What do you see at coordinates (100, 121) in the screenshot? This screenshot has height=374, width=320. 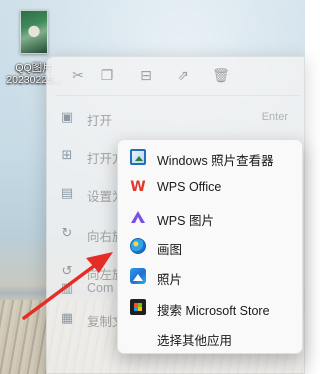 I see `menu-item-label: 打开` at bounding box center [100, 121].